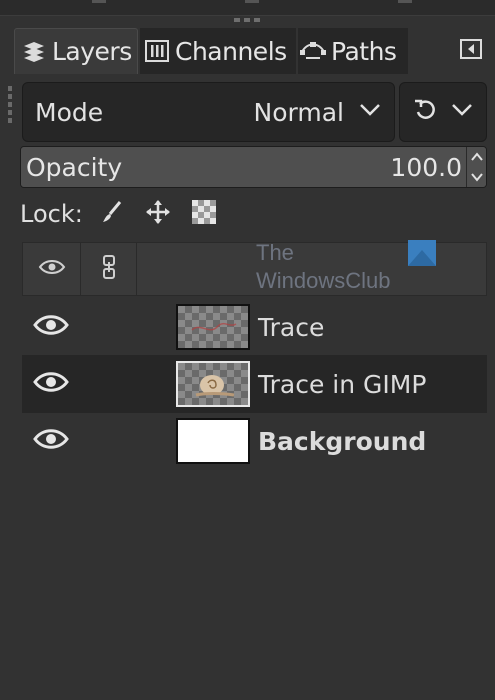  Describe the element at coordinates (313, 51) in the screenshot. I see `paths-icon` at that location.